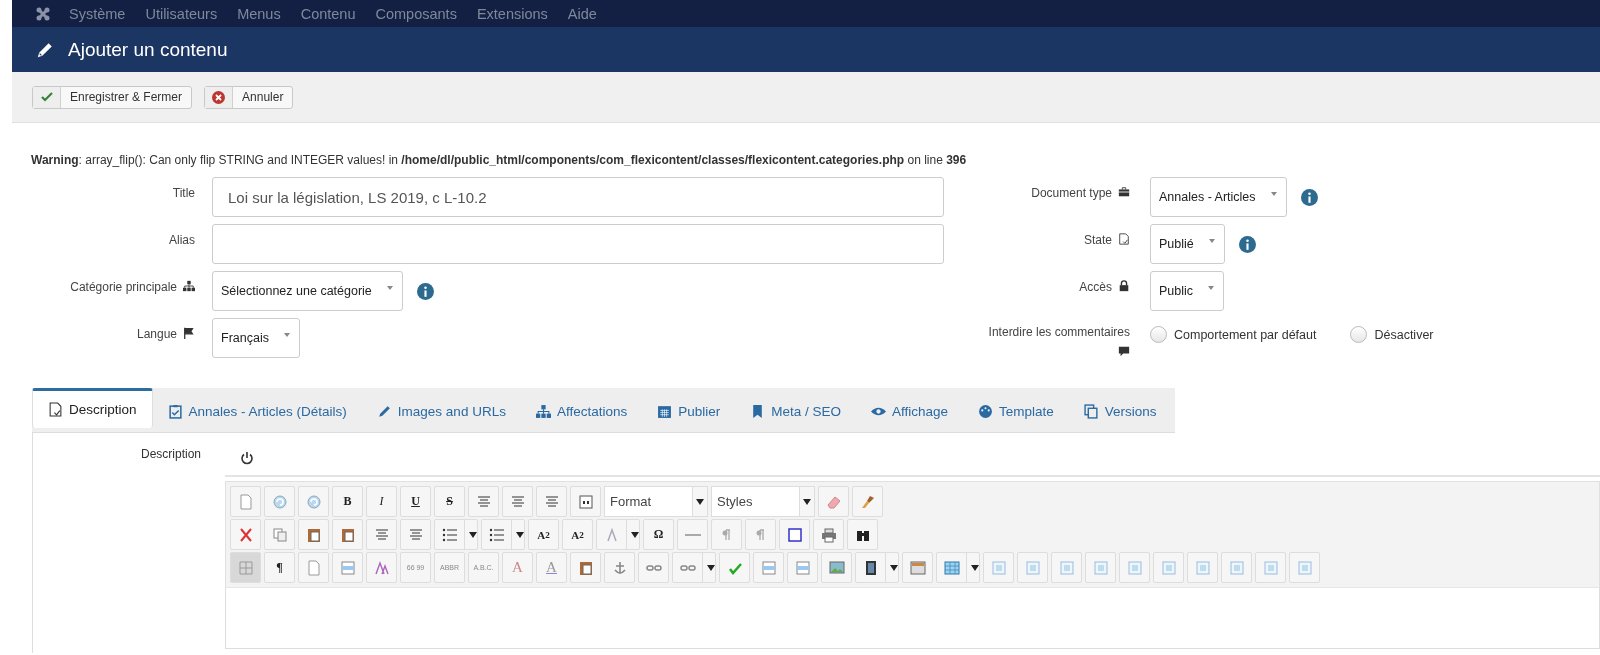 Image resolution: width=1600 pixels, height=655 pixels. I want to click on radio-option: Désactiver, so click(1392, 334).